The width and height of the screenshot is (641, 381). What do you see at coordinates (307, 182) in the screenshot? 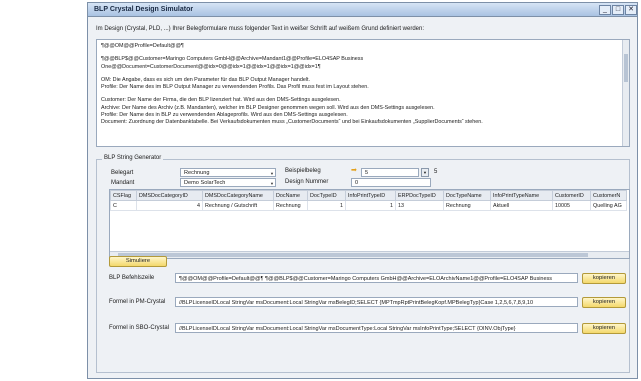
I see `design-nummer-label: Design Nummer` at bounding box center [307, 182].